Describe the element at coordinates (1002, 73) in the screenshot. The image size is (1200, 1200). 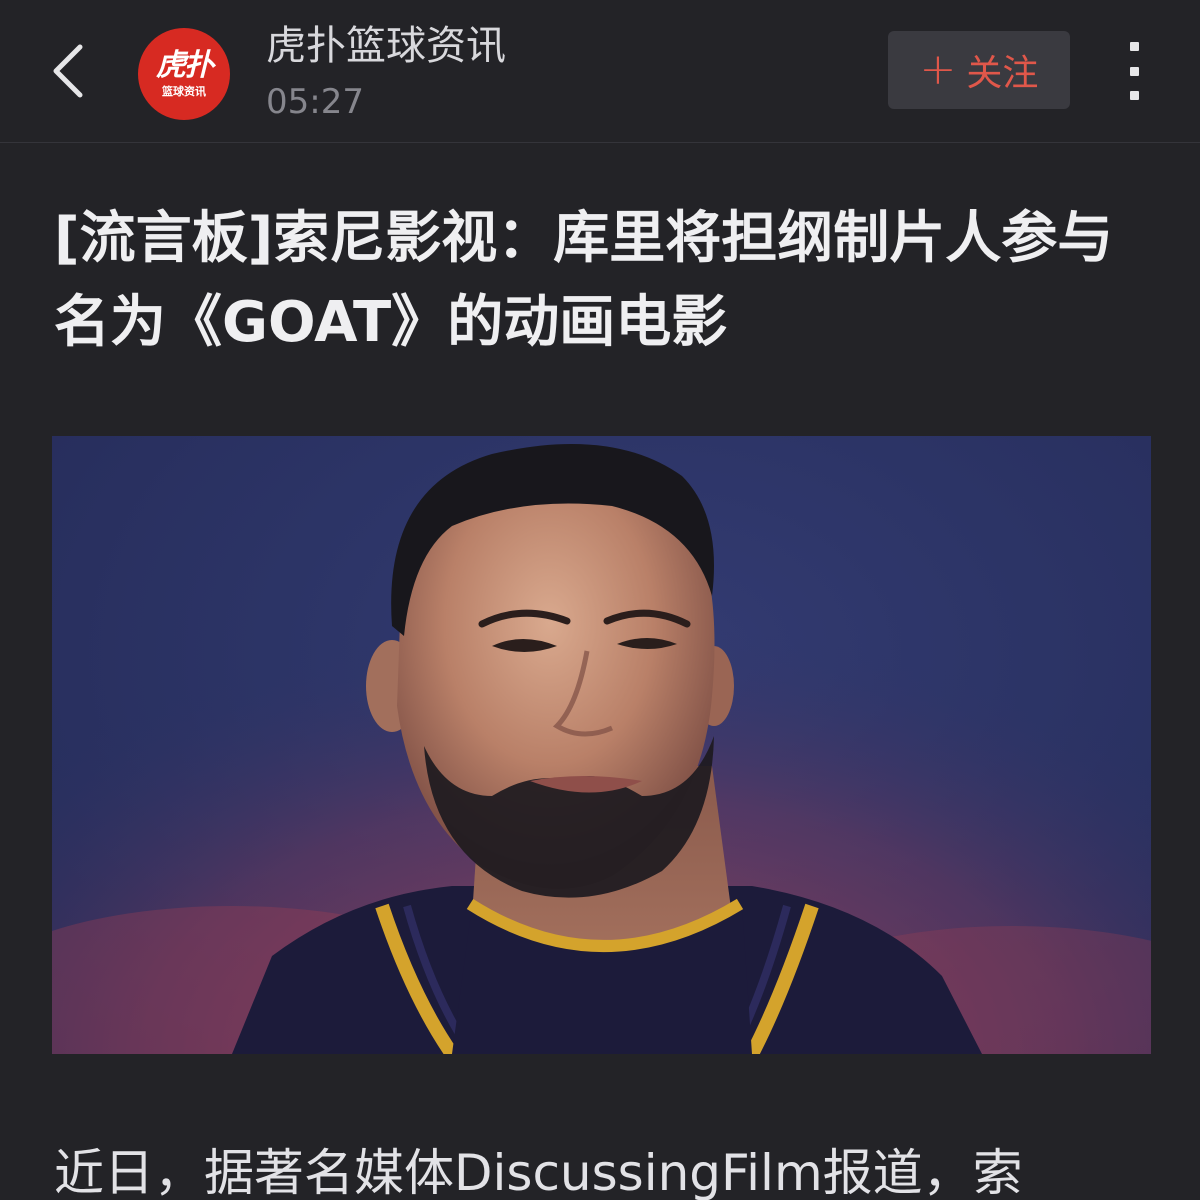
I see `follow-label: 关注` at that location.